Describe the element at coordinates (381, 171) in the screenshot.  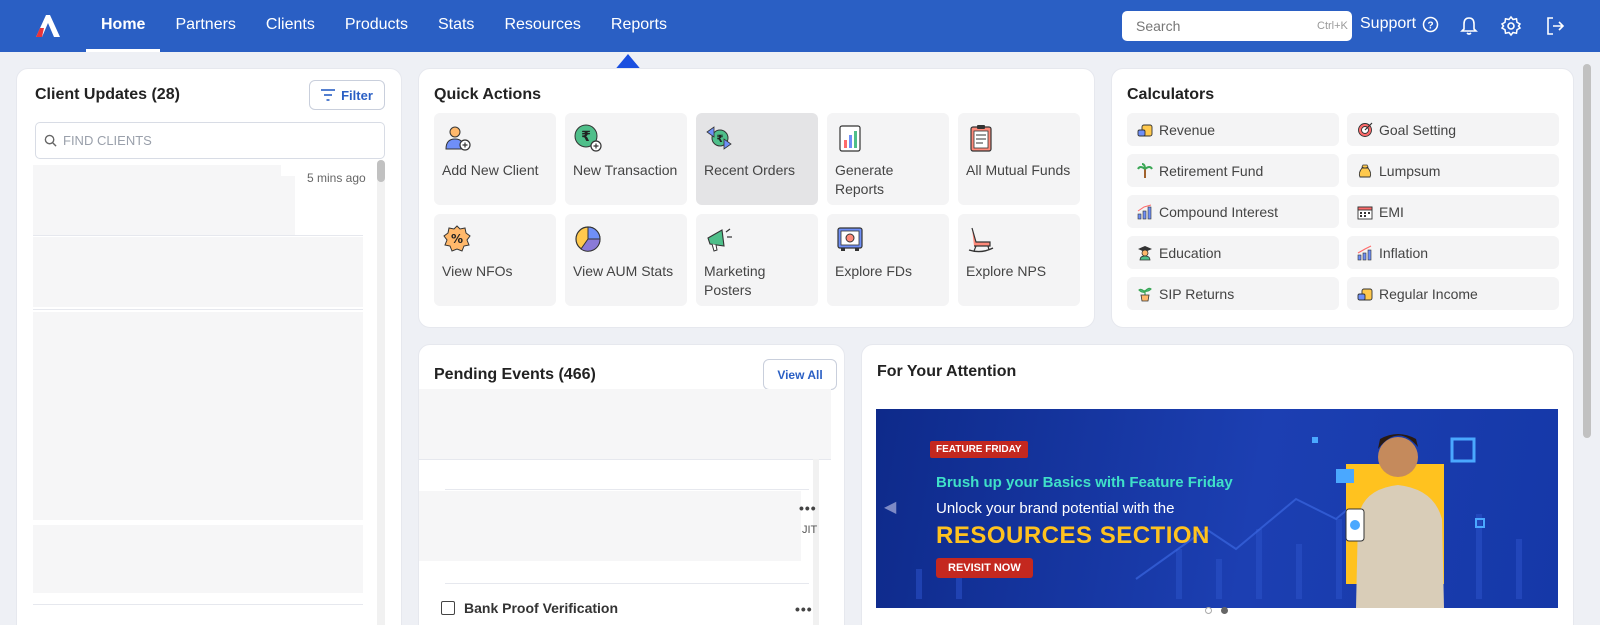
I see `client-list-scroll-thumb` at that location.